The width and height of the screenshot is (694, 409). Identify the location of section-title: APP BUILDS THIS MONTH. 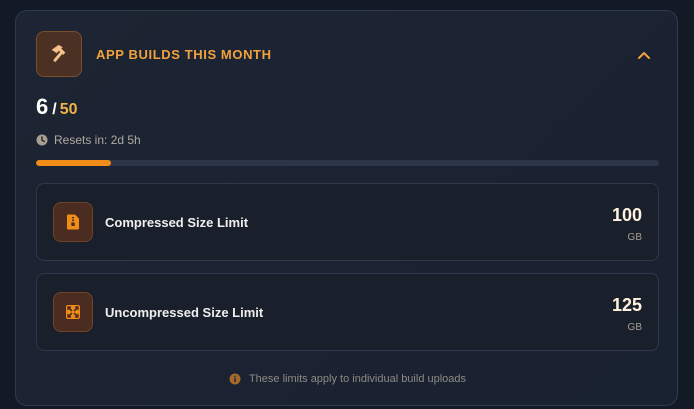
(184, 54).